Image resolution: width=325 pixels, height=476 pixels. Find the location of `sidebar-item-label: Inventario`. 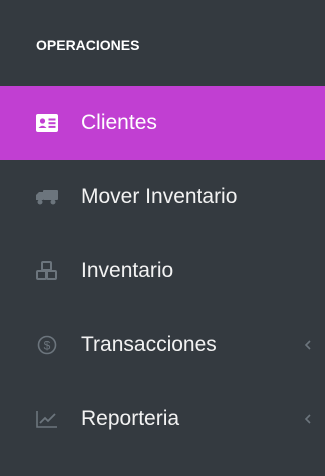

sidebar-item-label: Inventario is located at coordinates (127, 270).